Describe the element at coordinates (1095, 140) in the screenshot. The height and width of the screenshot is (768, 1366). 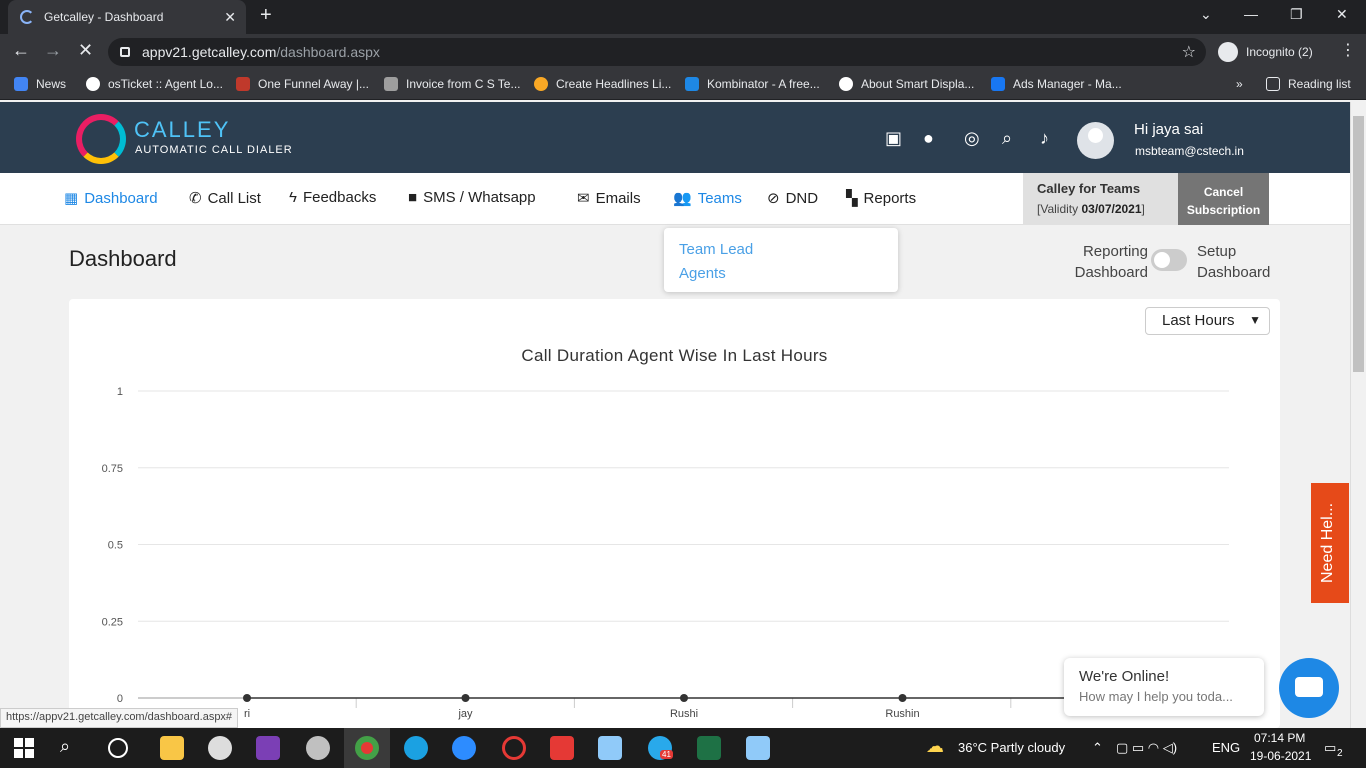
I see `avatar` at that location.